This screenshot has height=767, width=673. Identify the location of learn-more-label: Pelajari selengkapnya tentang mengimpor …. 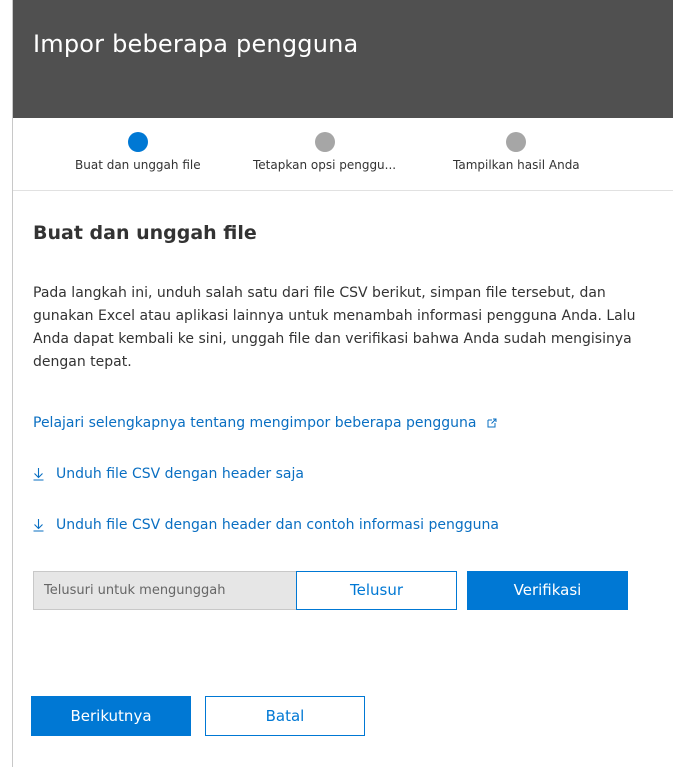
(255, 423).